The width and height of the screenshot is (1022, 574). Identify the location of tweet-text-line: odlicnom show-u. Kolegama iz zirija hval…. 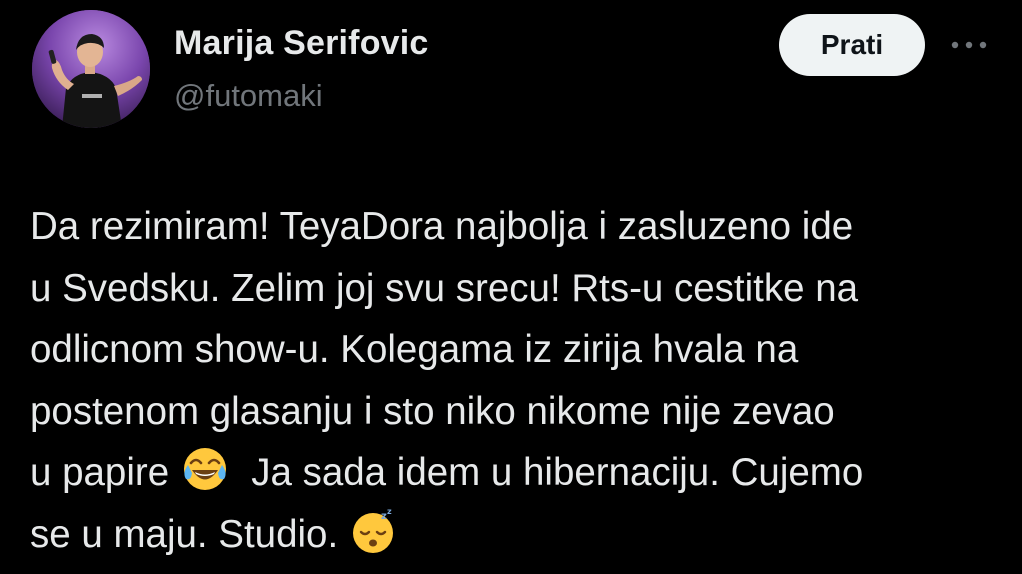
(414, 349).